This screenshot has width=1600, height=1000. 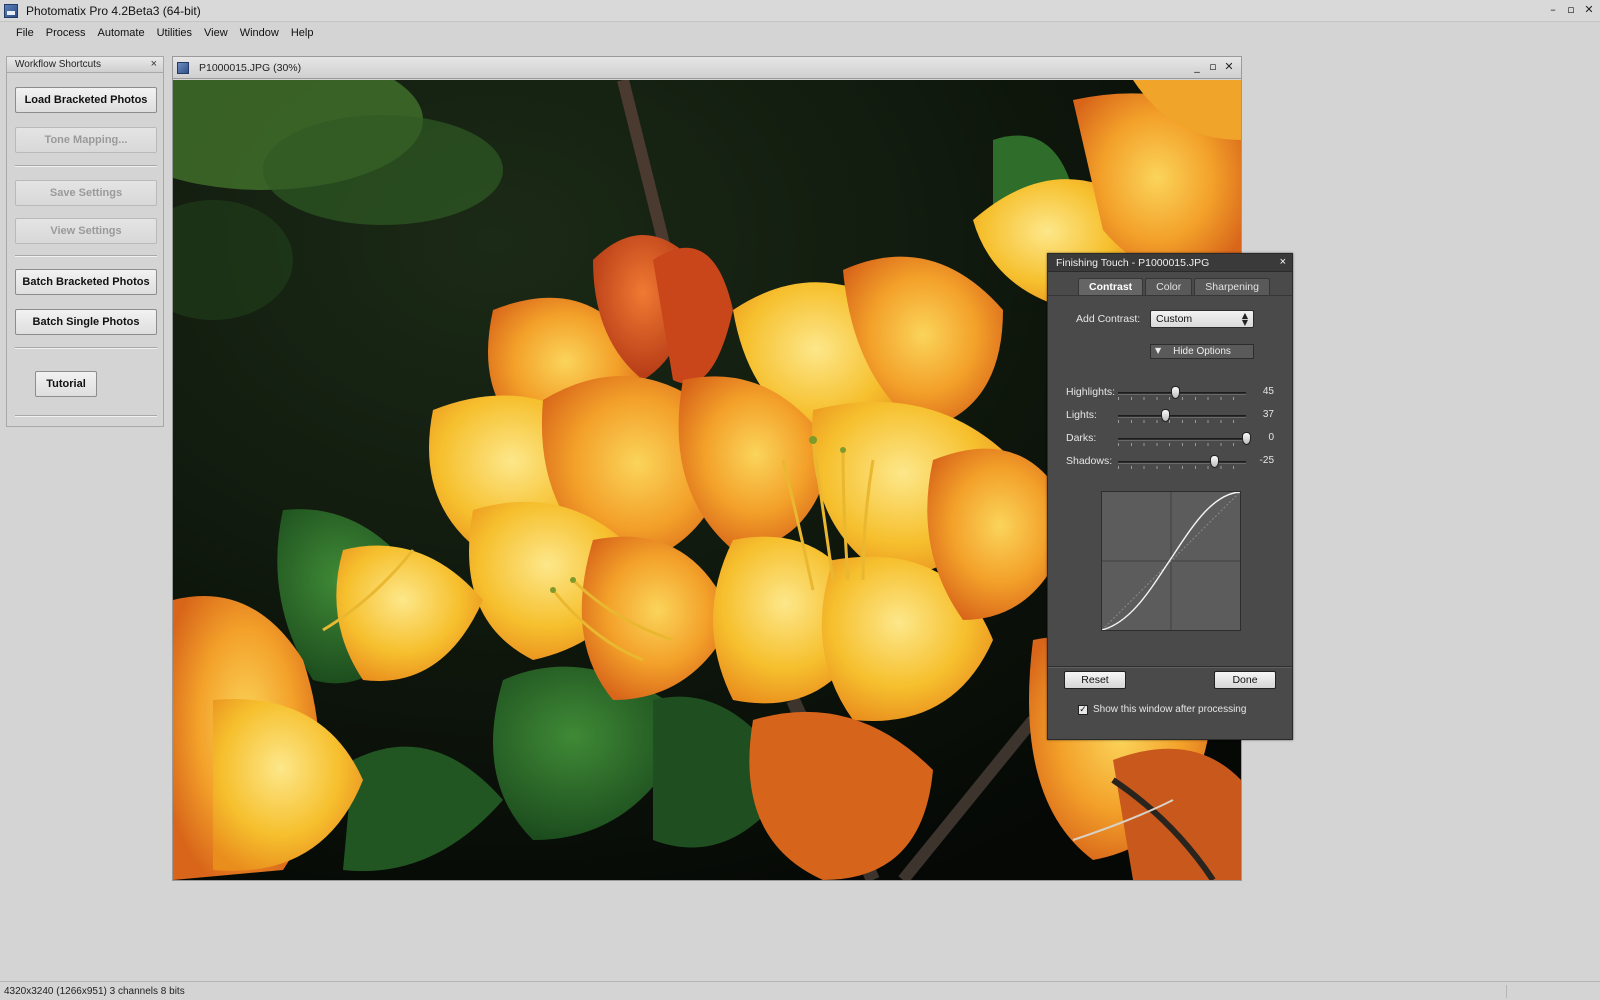 I want to click on workflow-close-icon: ×, so click(x=154, y=64).